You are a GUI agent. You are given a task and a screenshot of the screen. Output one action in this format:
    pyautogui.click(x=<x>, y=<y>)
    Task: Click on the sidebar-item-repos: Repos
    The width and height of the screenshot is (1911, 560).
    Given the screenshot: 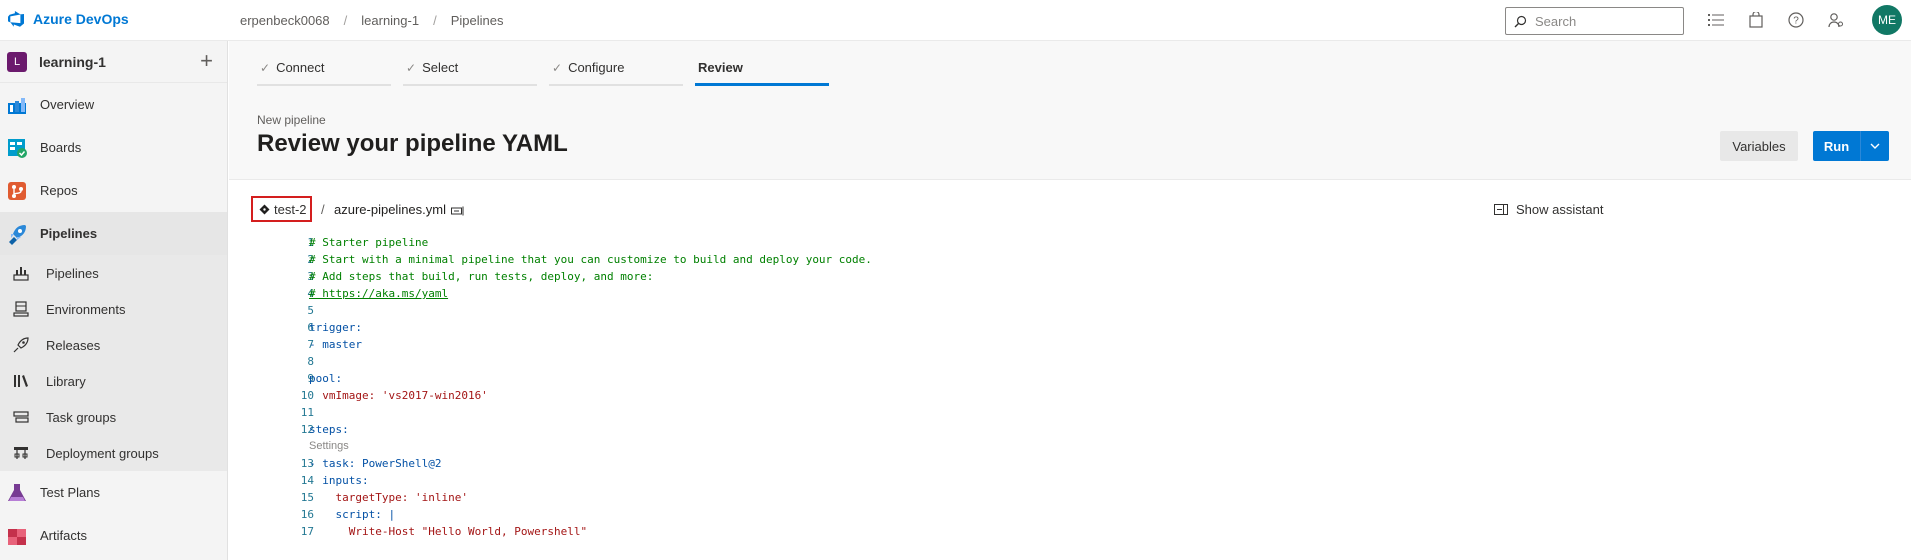 What is the action you would take?
    pyautogui.click(x=113, y=190)
    